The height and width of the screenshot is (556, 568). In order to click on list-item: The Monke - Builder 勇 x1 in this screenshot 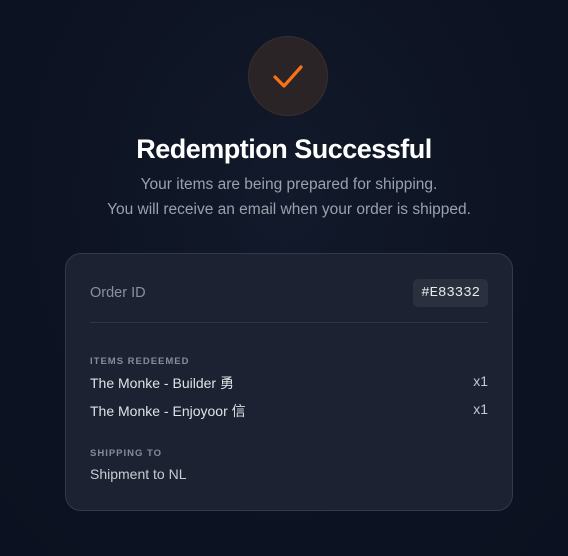, I will do `click(289, 383)`.